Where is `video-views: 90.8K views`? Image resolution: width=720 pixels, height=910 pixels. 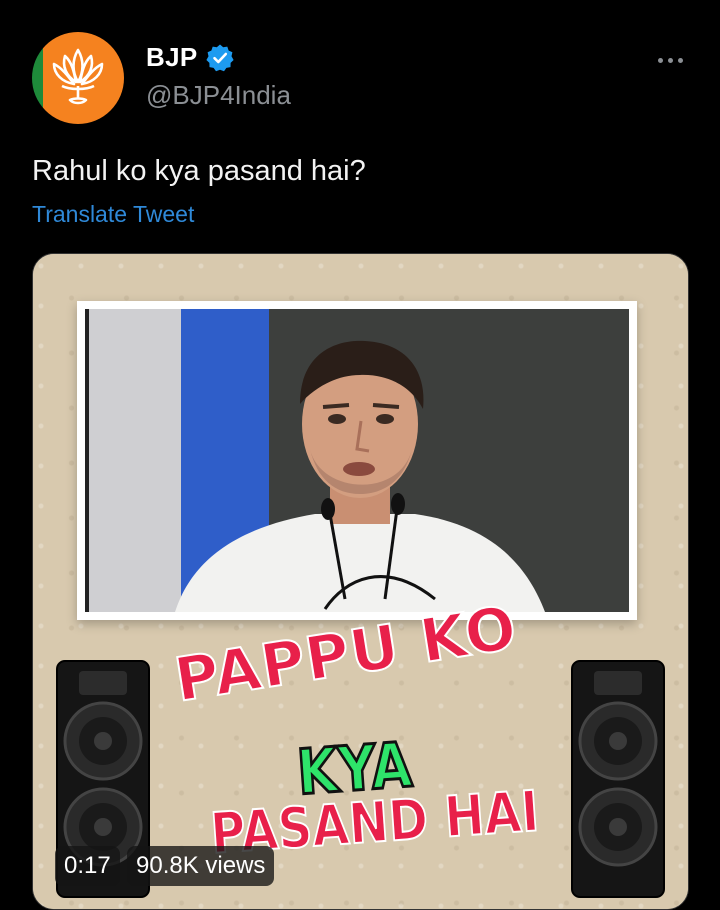 video-views: 90.8K views is located at coordinates (201, 866).